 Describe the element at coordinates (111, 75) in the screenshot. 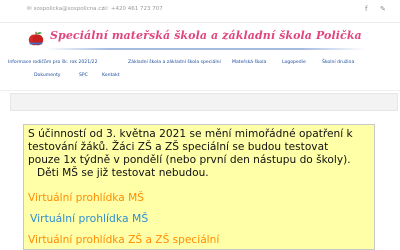

I see `nav-item-kontakt: Kontakt` at that location.